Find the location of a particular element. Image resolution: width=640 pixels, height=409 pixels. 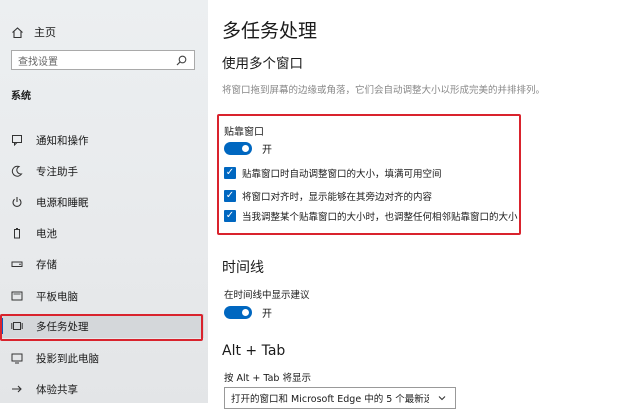

timeline-toggle is located at coordinates (238, 312).